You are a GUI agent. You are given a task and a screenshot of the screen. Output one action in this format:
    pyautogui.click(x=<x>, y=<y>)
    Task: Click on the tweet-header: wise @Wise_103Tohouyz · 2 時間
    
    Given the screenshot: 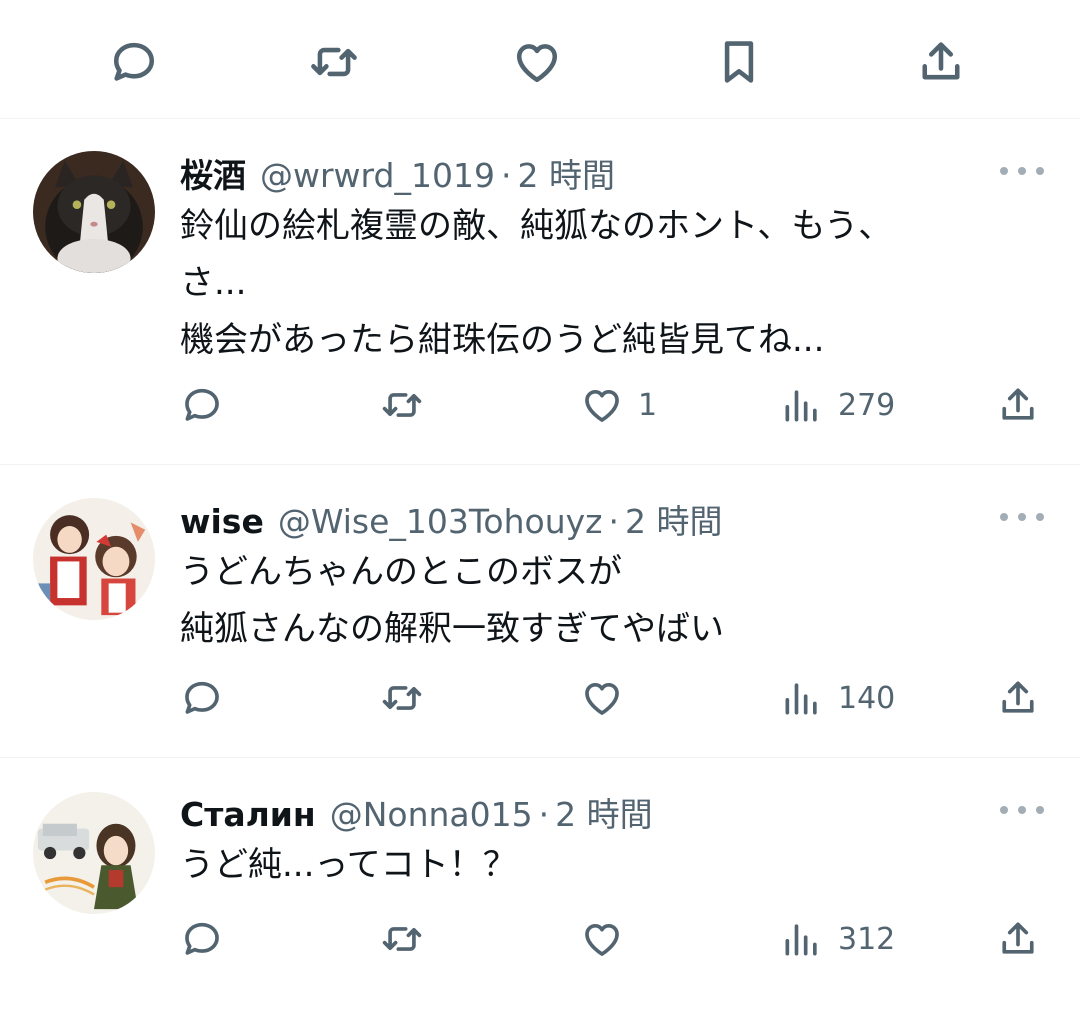 What is the action you would take?
    pyautogui.click(x=451, y=518)
    